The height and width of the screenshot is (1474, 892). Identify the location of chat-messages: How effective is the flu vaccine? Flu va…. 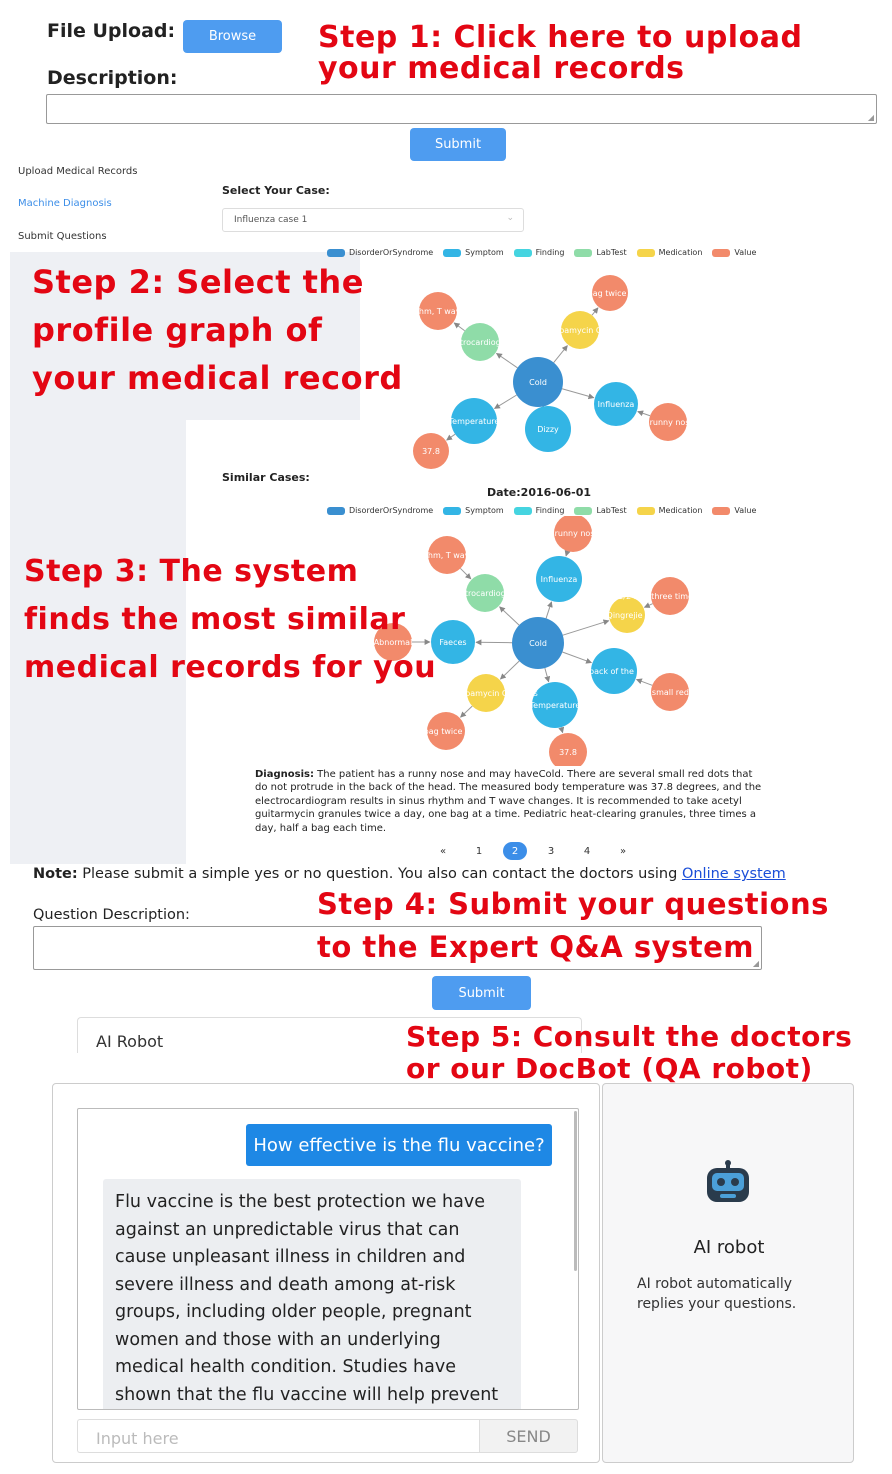
(328, 1259).